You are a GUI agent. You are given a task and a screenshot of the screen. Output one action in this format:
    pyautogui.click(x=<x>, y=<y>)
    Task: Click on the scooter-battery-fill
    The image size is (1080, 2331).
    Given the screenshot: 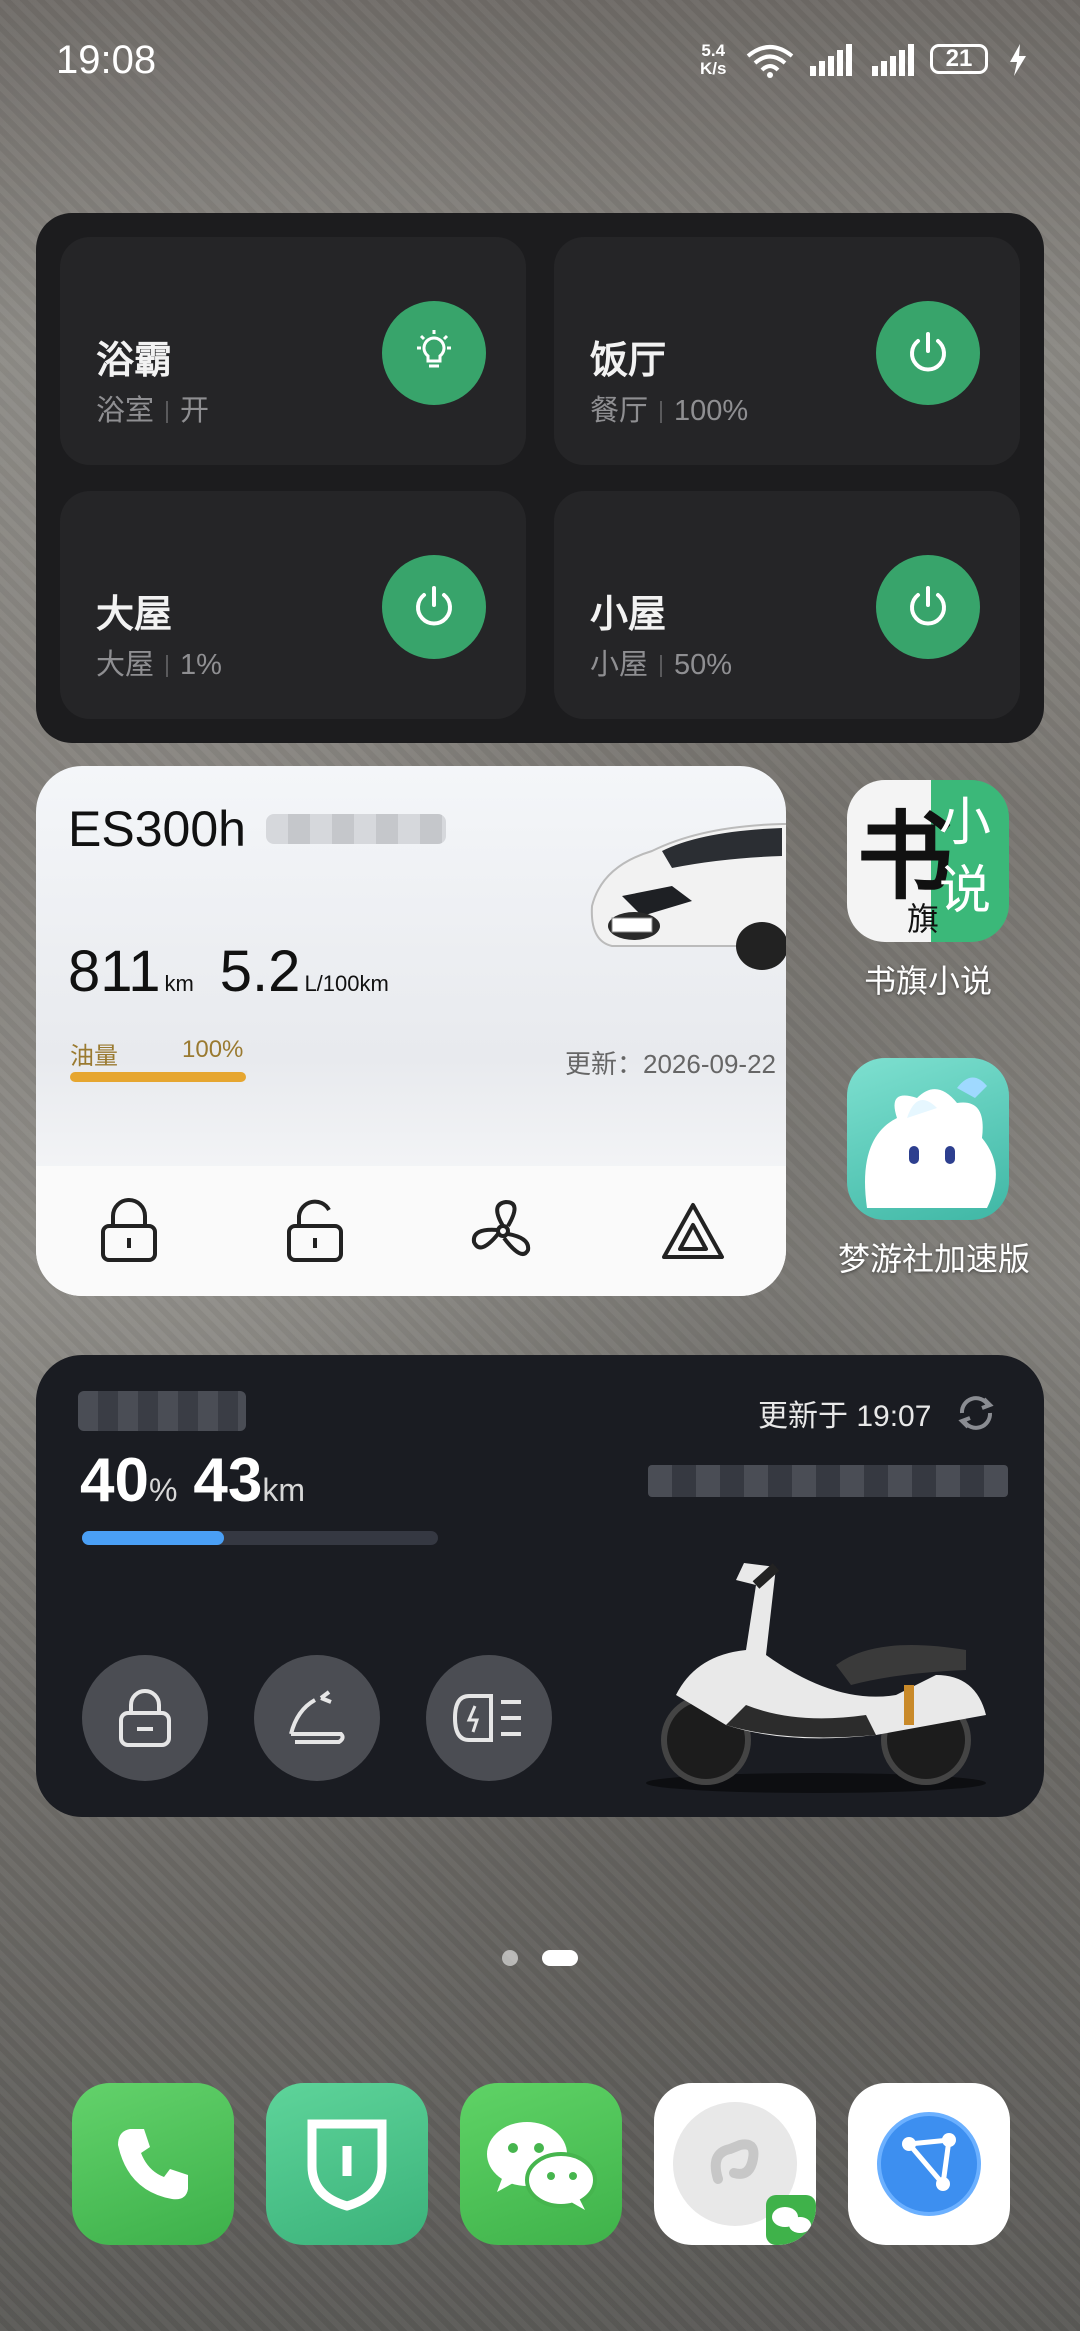 What is the action you would take?
    pyautogui.click(x=153, y=1538)
    